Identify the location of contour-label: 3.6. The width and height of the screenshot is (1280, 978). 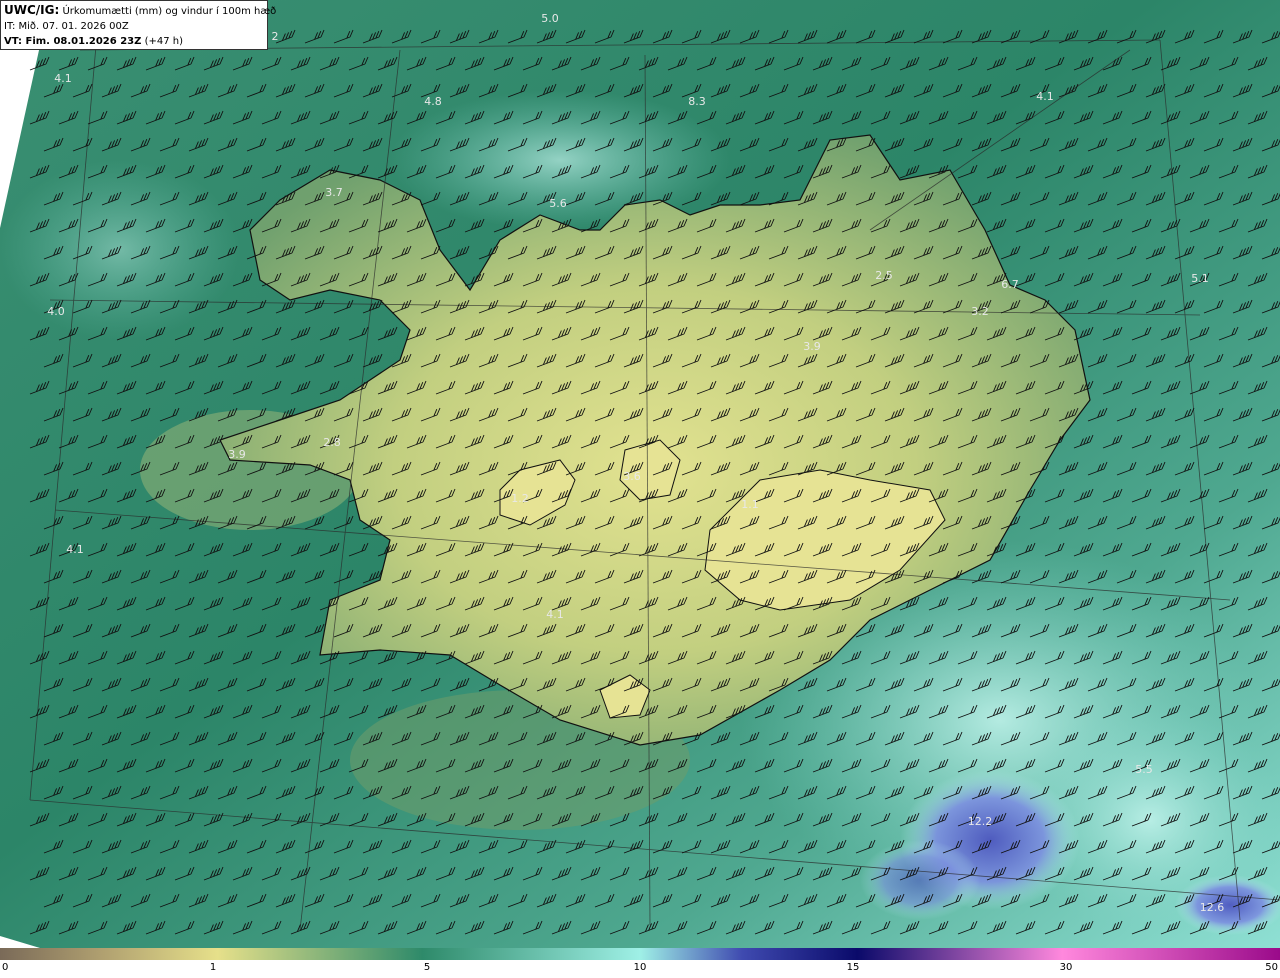
(632, 476).